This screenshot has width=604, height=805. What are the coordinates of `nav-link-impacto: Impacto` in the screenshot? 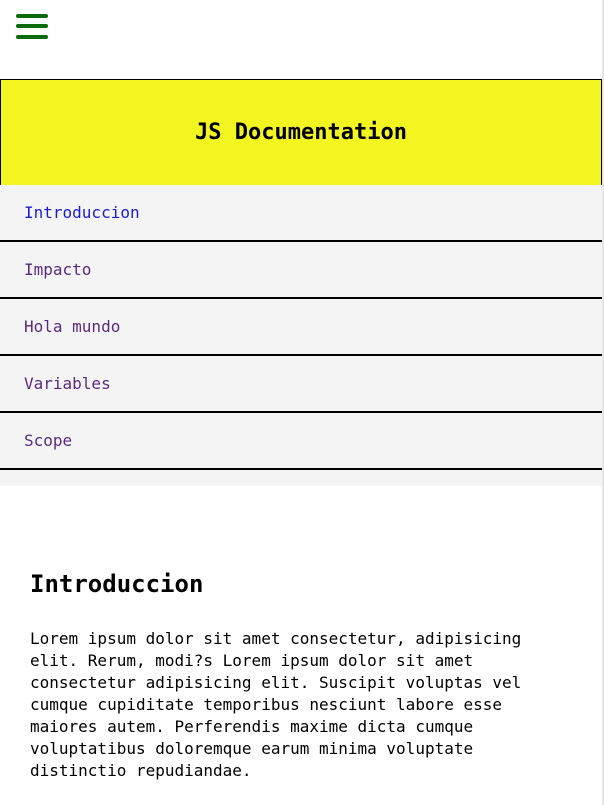 It's located at (301, 270).